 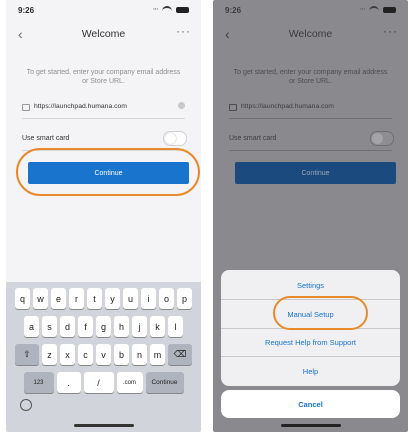 What do you see at coordinates (27, 354) in the screenshot?
I see `shift-key: ⇧` at bounding box center [27, 354].